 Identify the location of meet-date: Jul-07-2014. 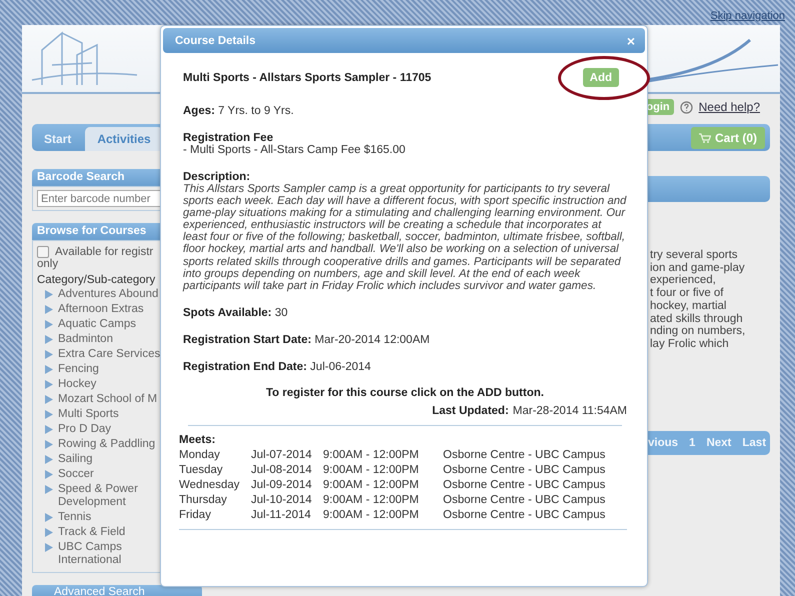
(282, 454).